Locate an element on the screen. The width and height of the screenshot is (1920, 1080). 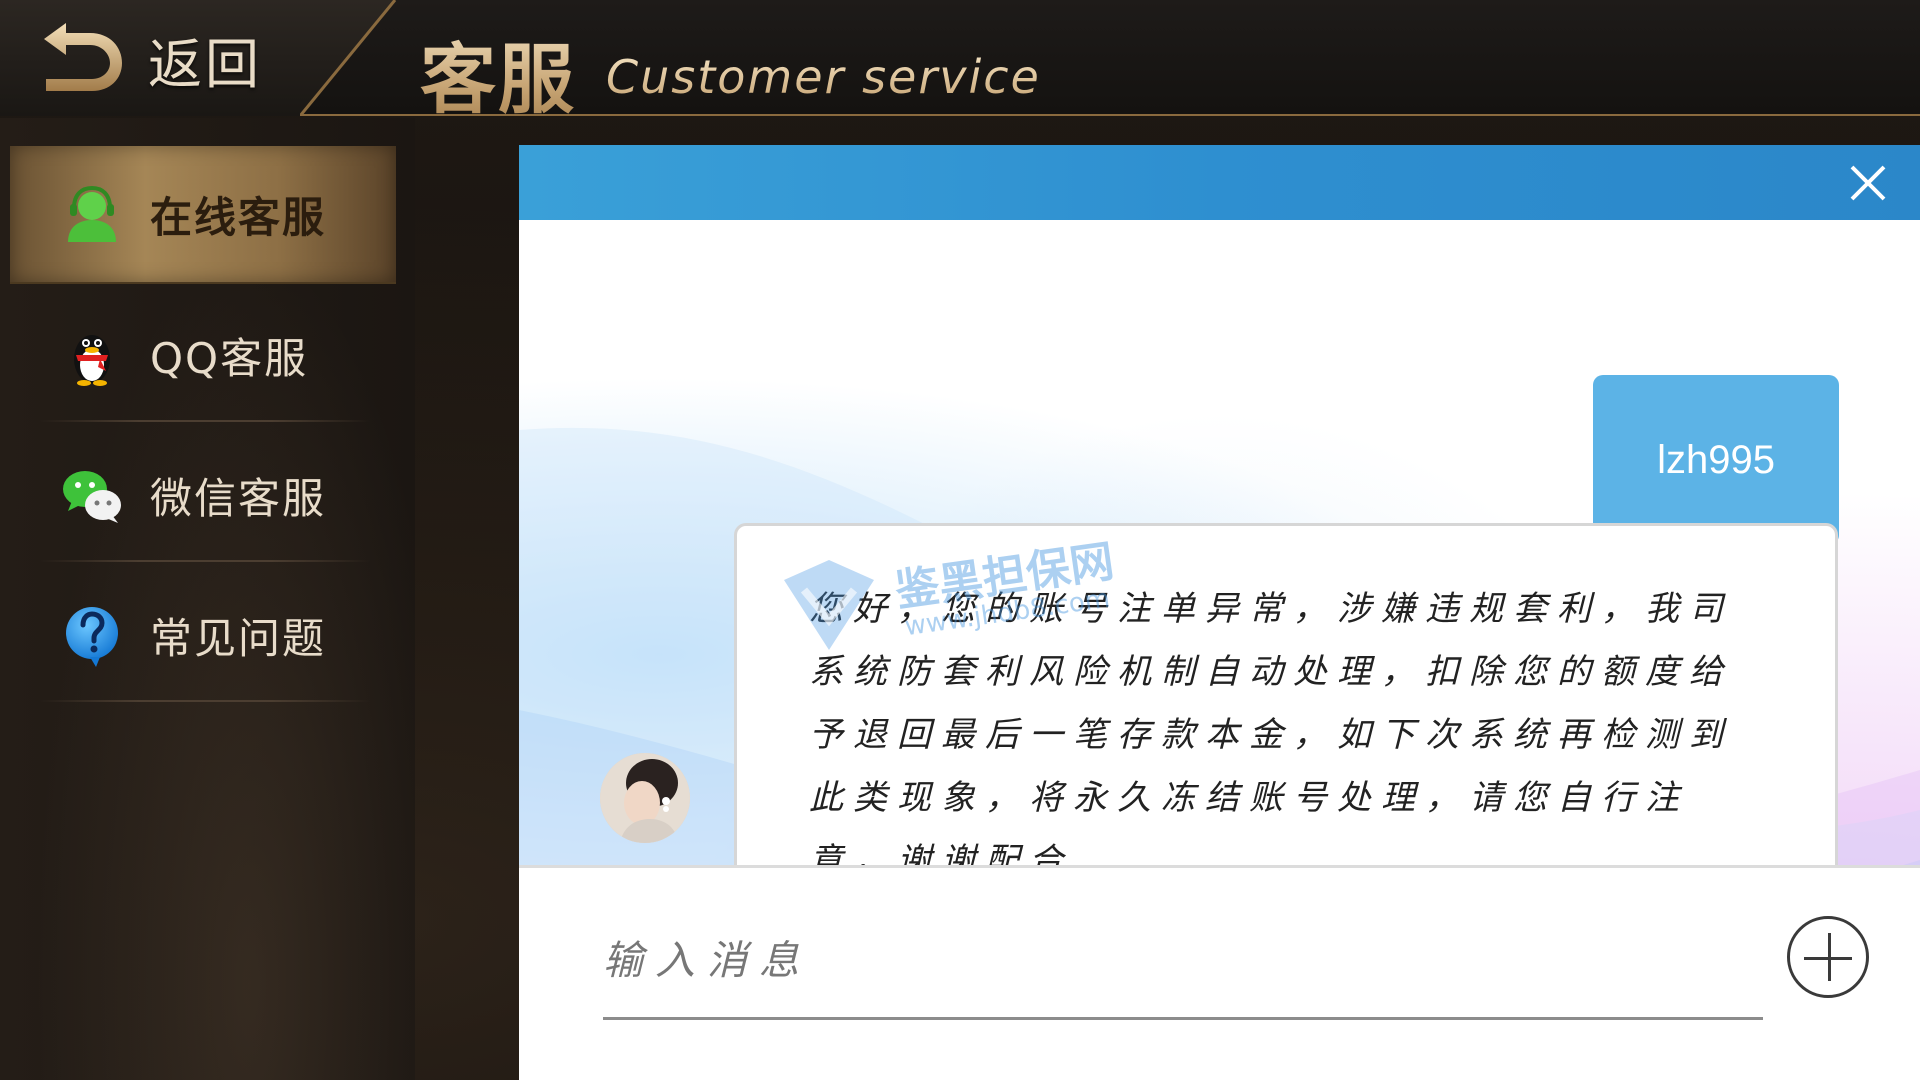
avatar-portrait-icon is located at coordinates (645, 798).